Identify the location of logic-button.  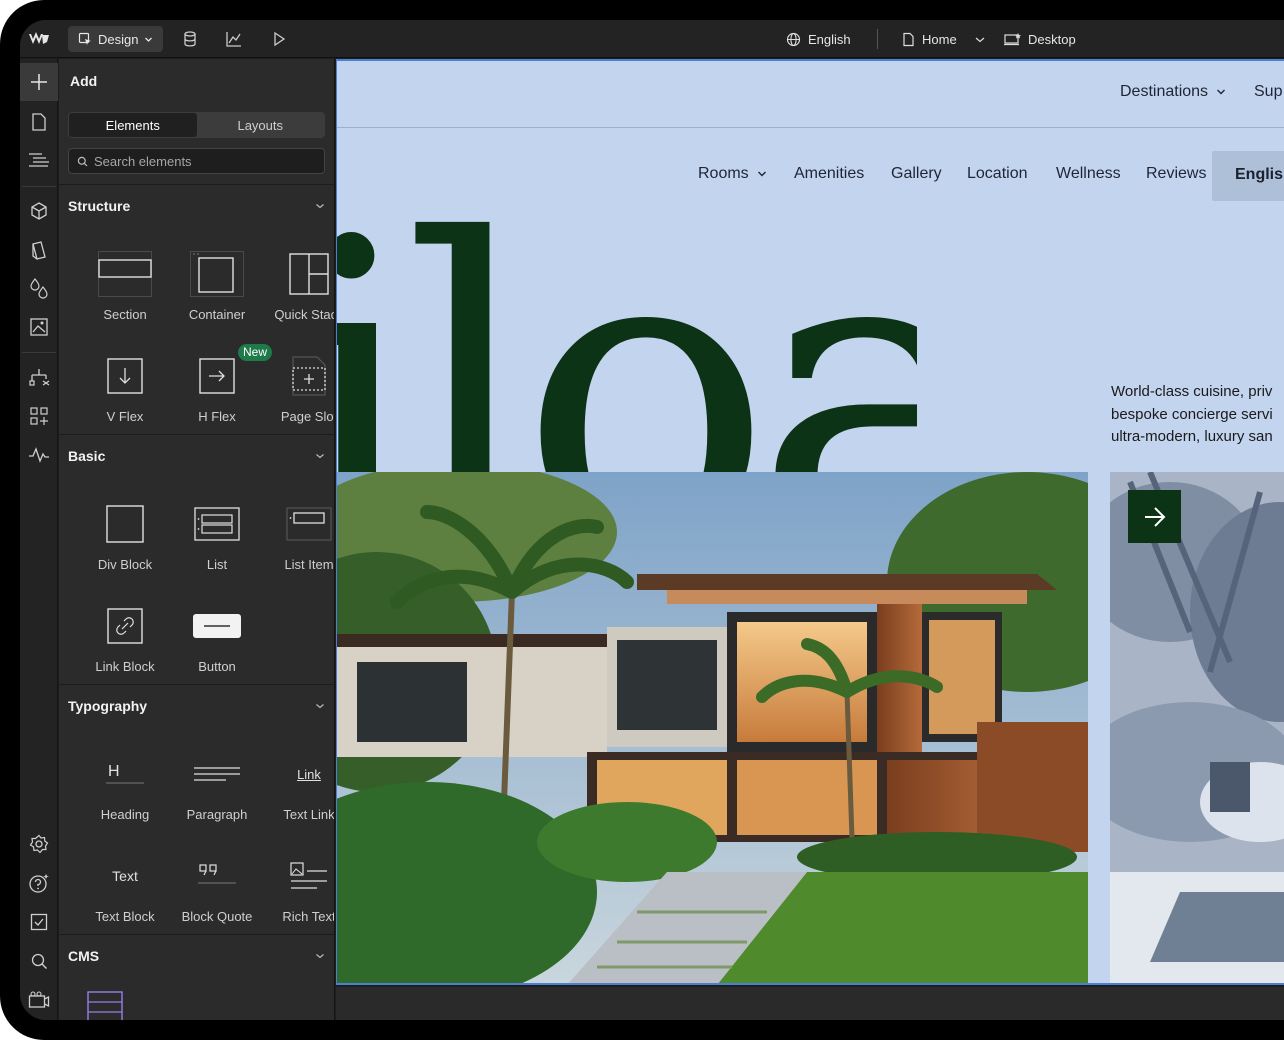
(39, 377).